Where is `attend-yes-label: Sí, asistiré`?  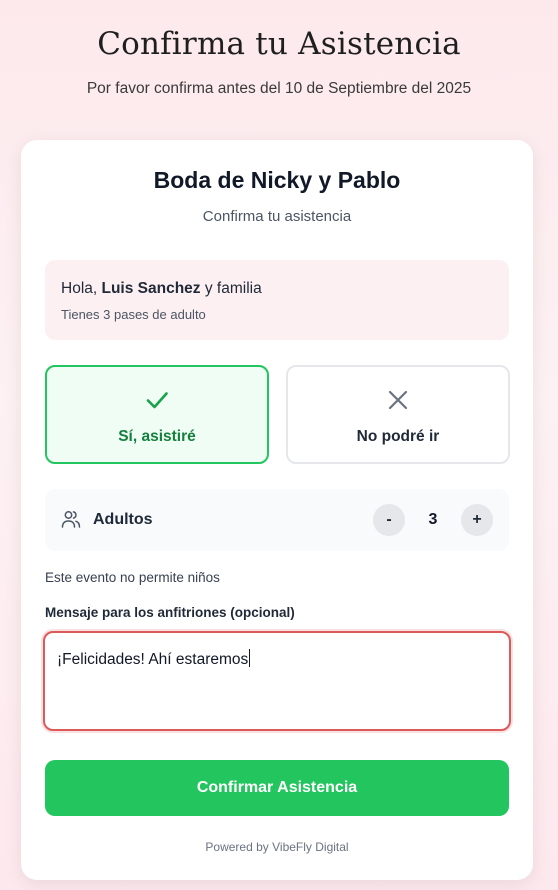 attend-yes-label: Sí, asistiré is located at coordinates (157, 436).